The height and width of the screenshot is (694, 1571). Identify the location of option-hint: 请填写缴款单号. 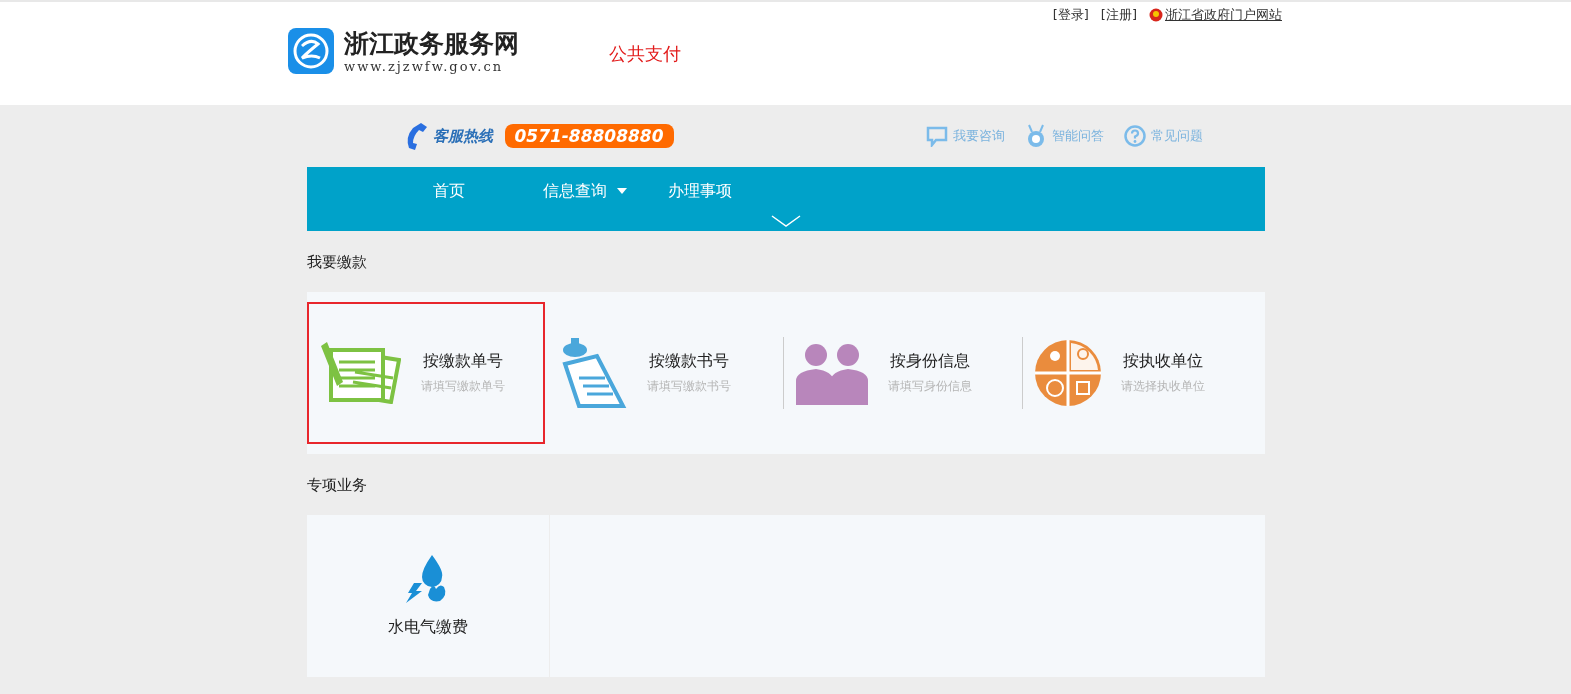
(462, 386).